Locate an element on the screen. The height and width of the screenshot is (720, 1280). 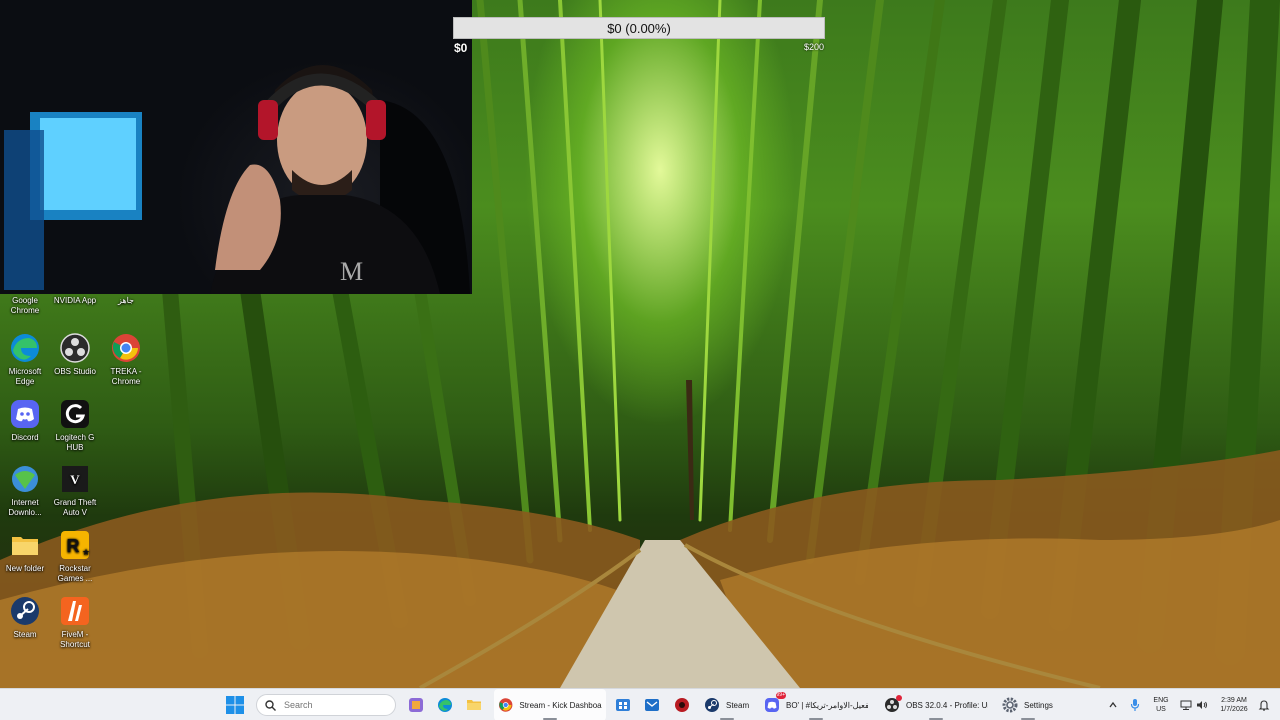
desktop-icon-logitech-g-hub: Logitech G HUB is located at coordinates (75, 425).